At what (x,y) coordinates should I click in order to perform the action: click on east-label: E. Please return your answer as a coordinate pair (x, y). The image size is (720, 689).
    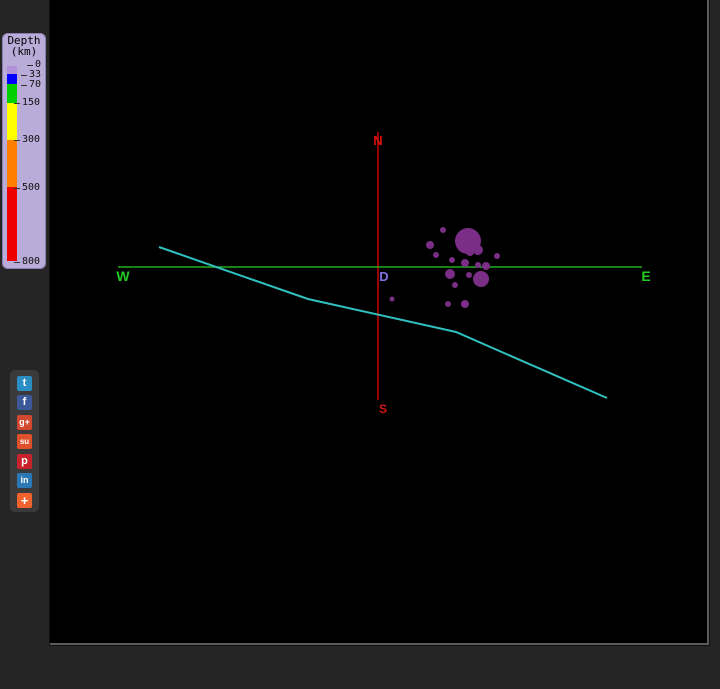
    Looking at the image, I should click on (645, 276).